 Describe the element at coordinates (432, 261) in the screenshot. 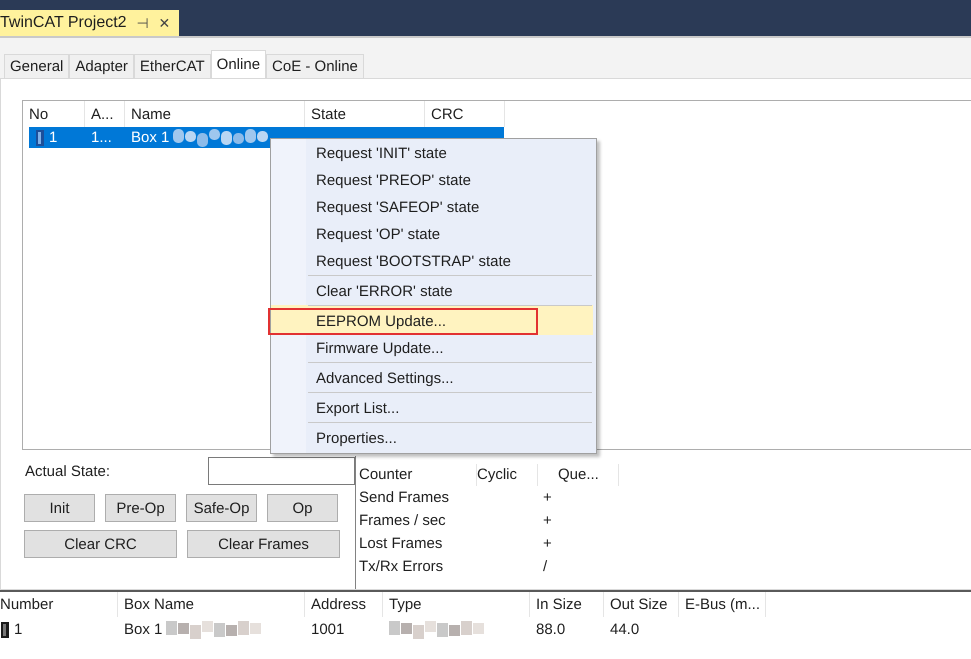

I see `menu-item: Request 'BOOTSTRAP' state` at that location.